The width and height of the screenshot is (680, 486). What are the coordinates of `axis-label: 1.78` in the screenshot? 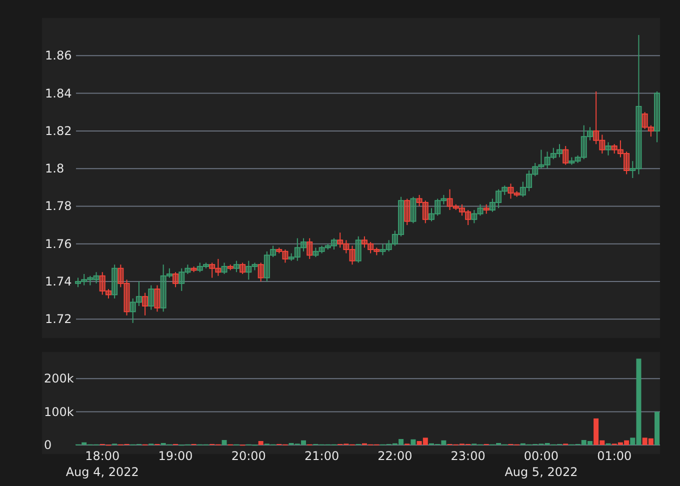 It's located at (58, 206).